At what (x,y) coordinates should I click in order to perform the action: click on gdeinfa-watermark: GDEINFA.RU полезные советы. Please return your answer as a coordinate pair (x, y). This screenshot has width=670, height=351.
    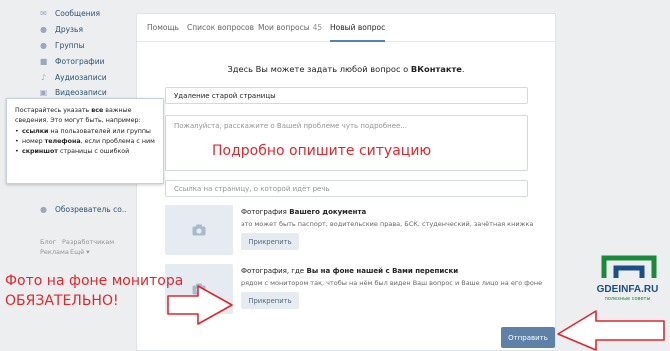
    Looking at the image, I should click on (627, 289).